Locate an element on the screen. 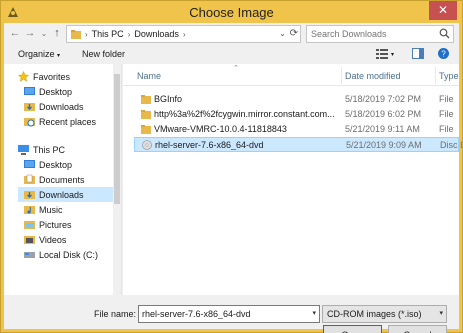 Image resolution: width=463 pixels, height=333 pixels. dialog-footer: File name: ▾ CD-ROM images (*.iso) ▾ is located at coordinates (231, 312).